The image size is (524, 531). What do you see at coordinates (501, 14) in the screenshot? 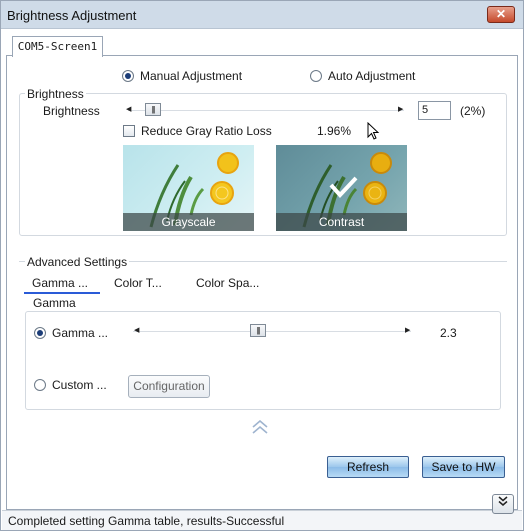
I see `close-button: ✕` at bounding box center [501, 14].